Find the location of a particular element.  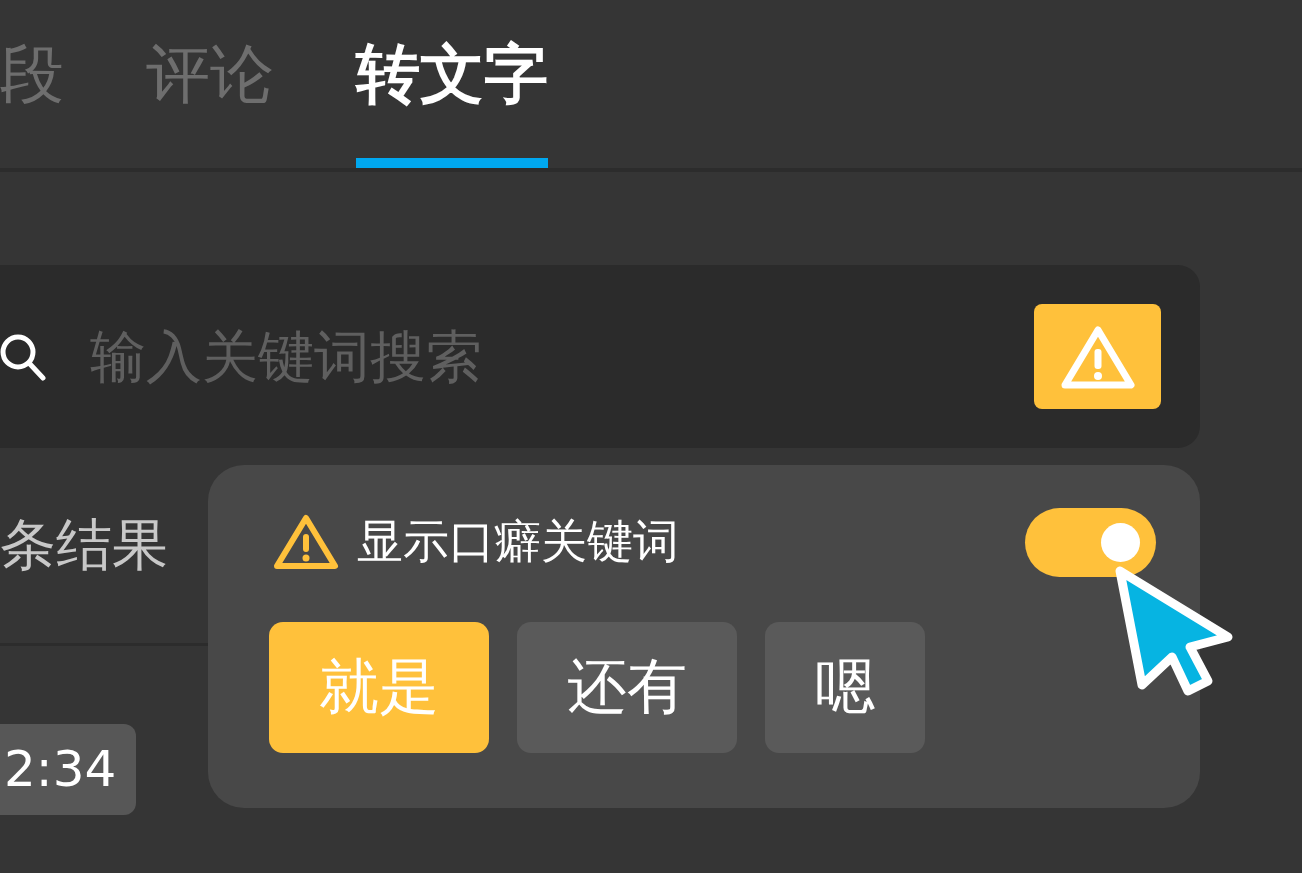

keyword-chip: 还有 is located at coordinates (627, 687).